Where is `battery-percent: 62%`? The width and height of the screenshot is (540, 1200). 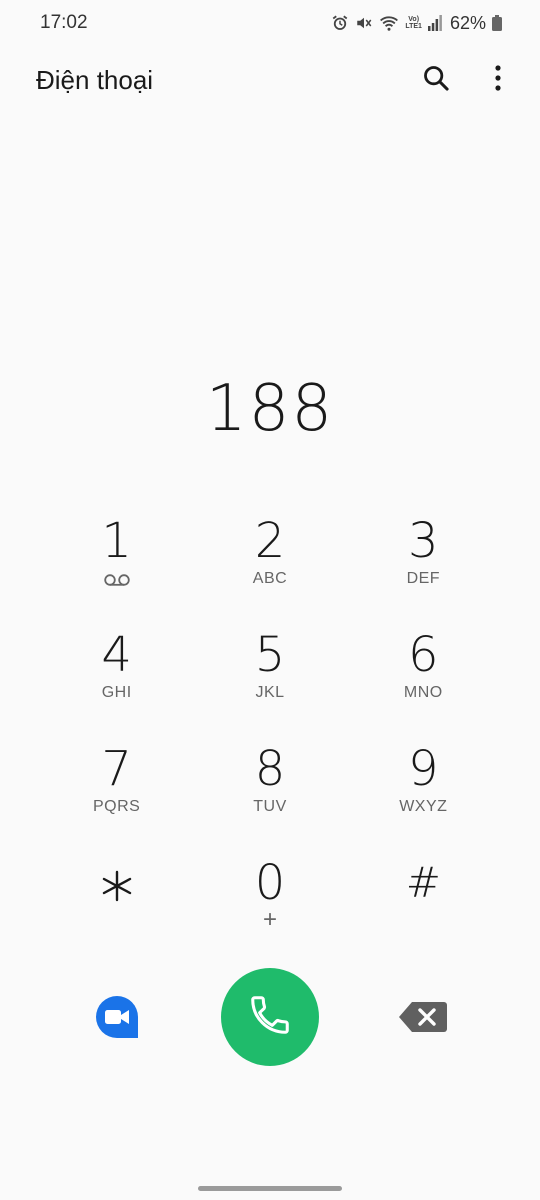 battery-percent: 62% is located at coordinates (467, 22).